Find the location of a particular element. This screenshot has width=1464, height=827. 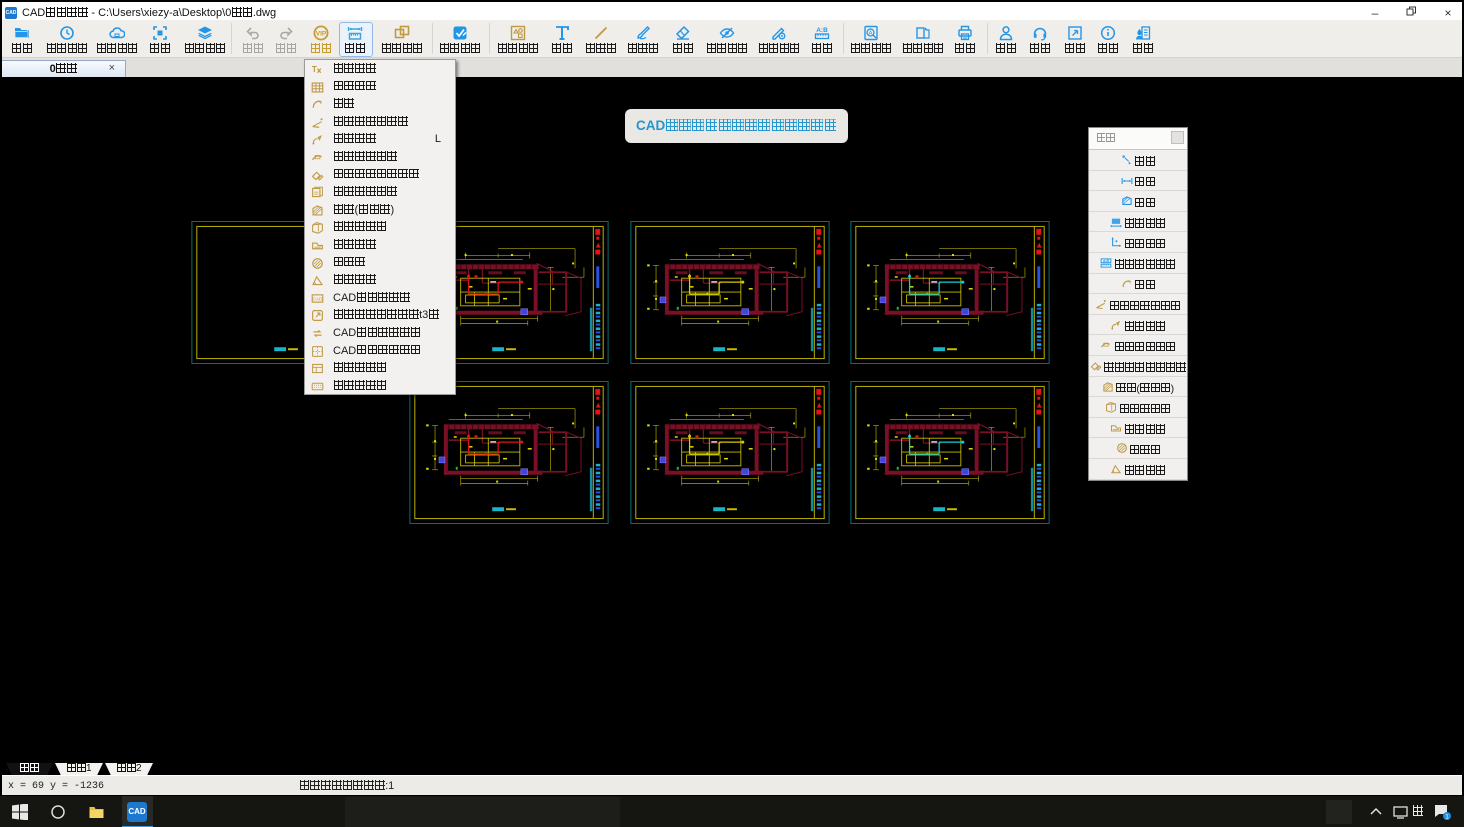

svg-text: VIP is located at coordinates (321, 34).